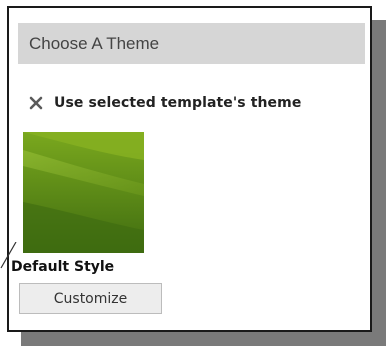 The height and width of the screenshot is (349, 387). What do you see at coordinates (94, 43) in the screenshot?
I see `panel-title: Choose A Theme` at bounding box center [94, 43].